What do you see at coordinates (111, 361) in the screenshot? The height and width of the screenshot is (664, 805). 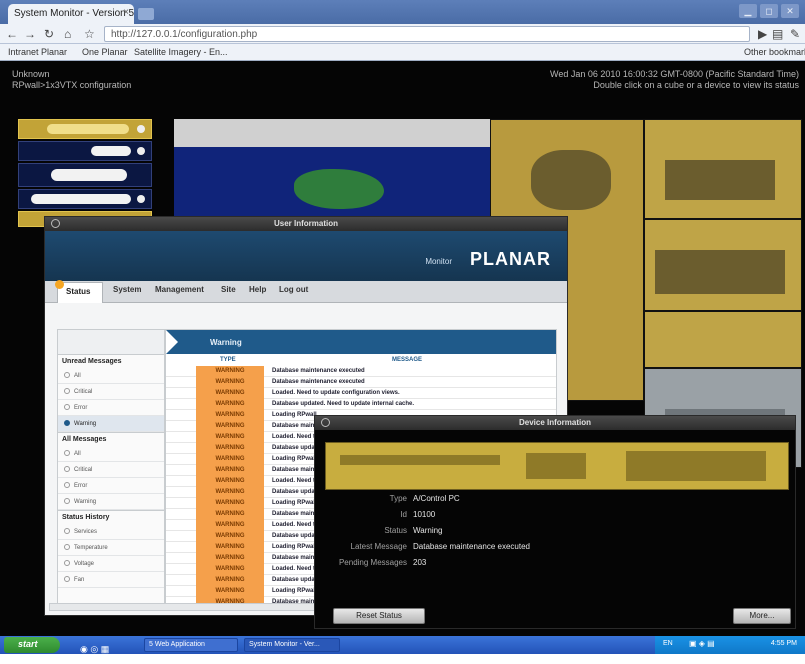 I see `unread-header: Unread Messages` at bounding box center [111, 361].